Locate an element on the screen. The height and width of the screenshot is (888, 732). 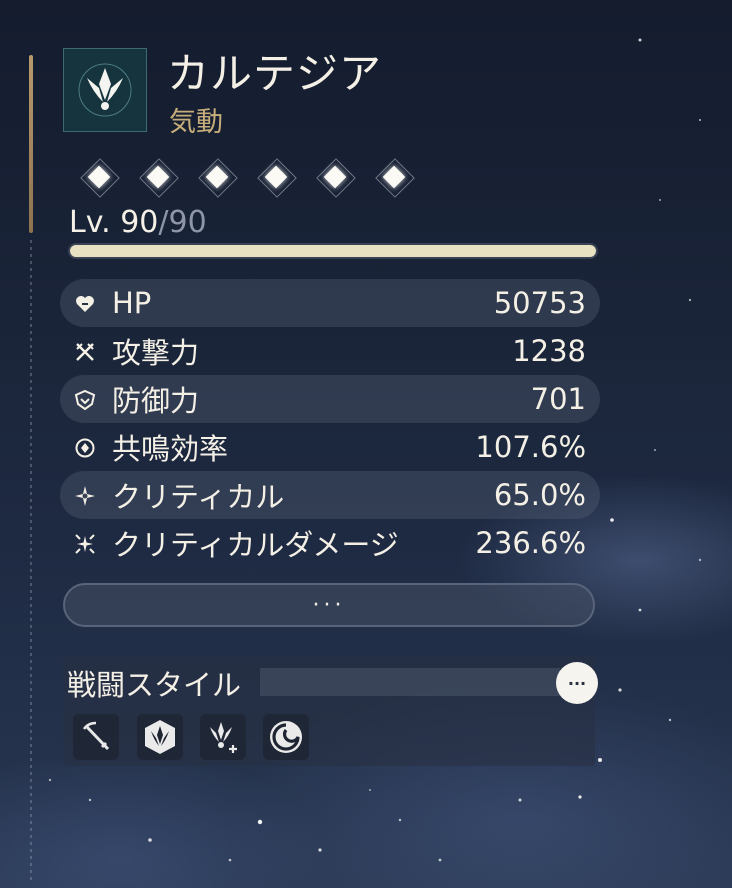
emblem-plus-icon is located at coordinates (223, 737).